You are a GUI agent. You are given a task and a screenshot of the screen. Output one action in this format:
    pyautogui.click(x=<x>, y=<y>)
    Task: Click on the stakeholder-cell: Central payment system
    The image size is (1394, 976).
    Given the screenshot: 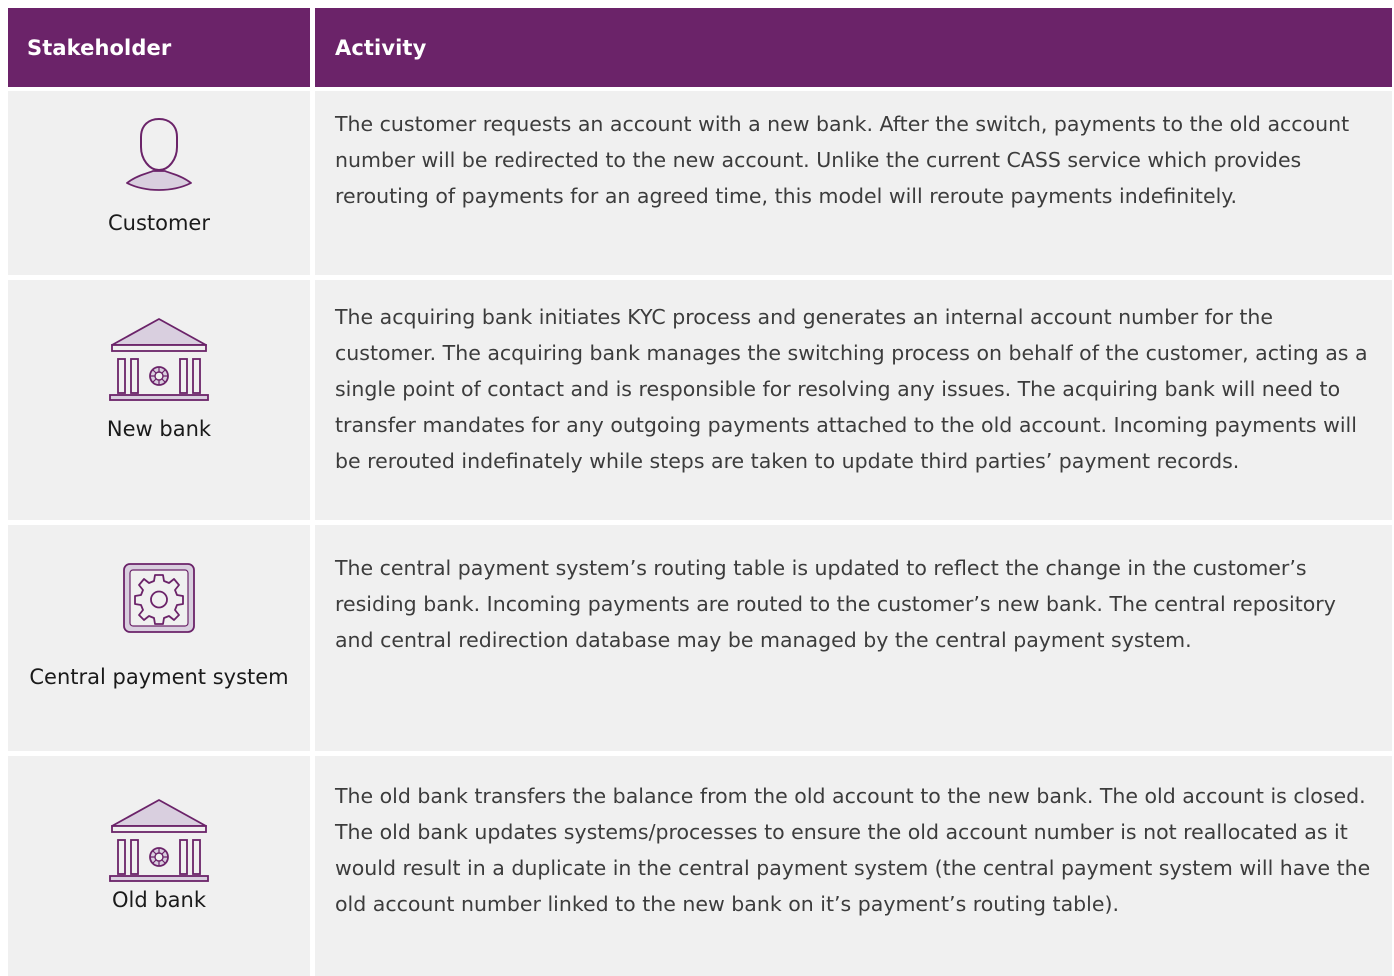 What is the action you would take?
    pyautogui.click(x=159, y=638)
    